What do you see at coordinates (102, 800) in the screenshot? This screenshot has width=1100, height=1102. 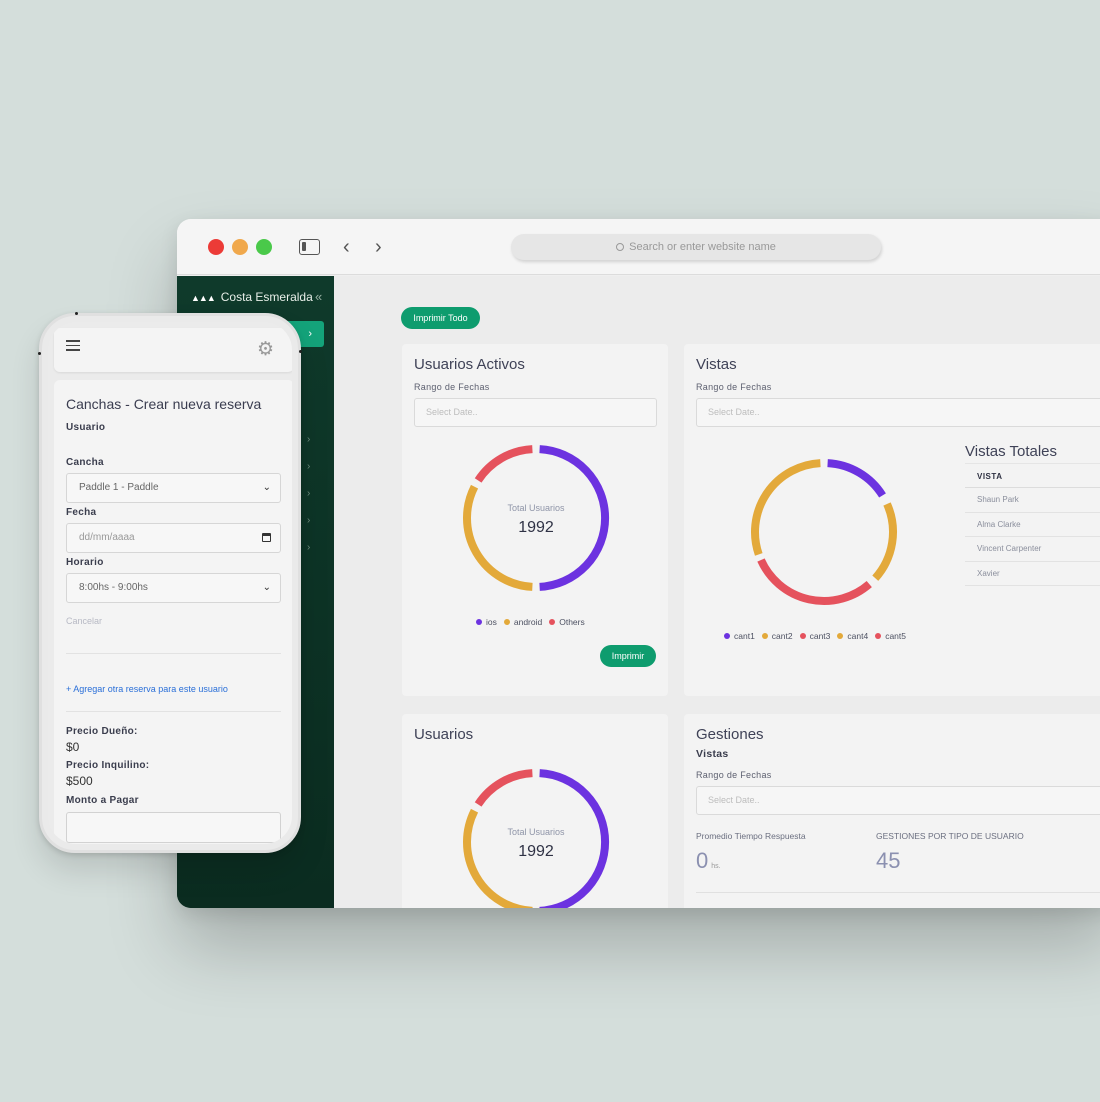 I see `monto-label: Monto a Pagar` at bounding box center [102, 800].